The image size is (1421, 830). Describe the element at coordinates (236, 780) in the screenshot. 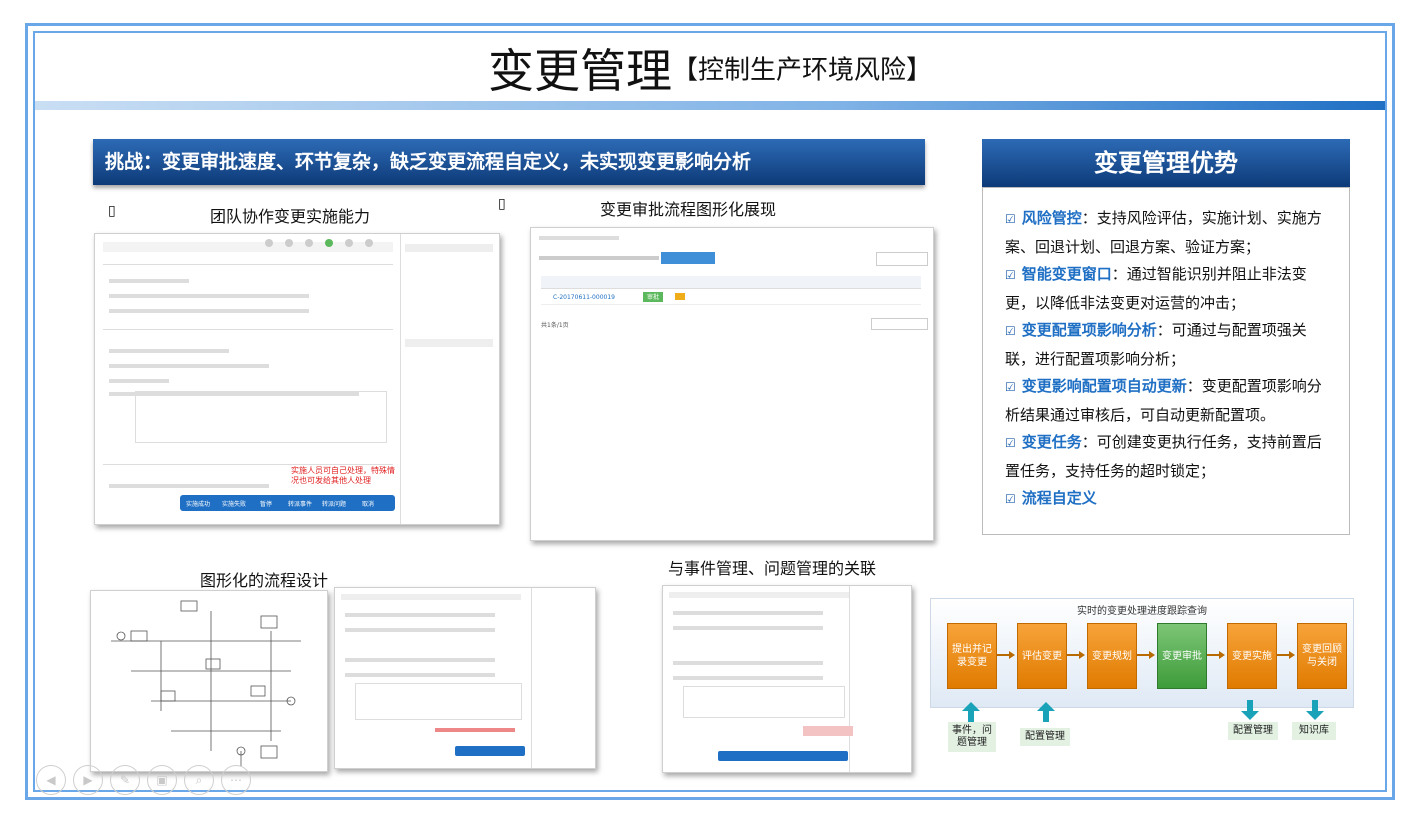

I see `more-icon: ⋯` at that location.